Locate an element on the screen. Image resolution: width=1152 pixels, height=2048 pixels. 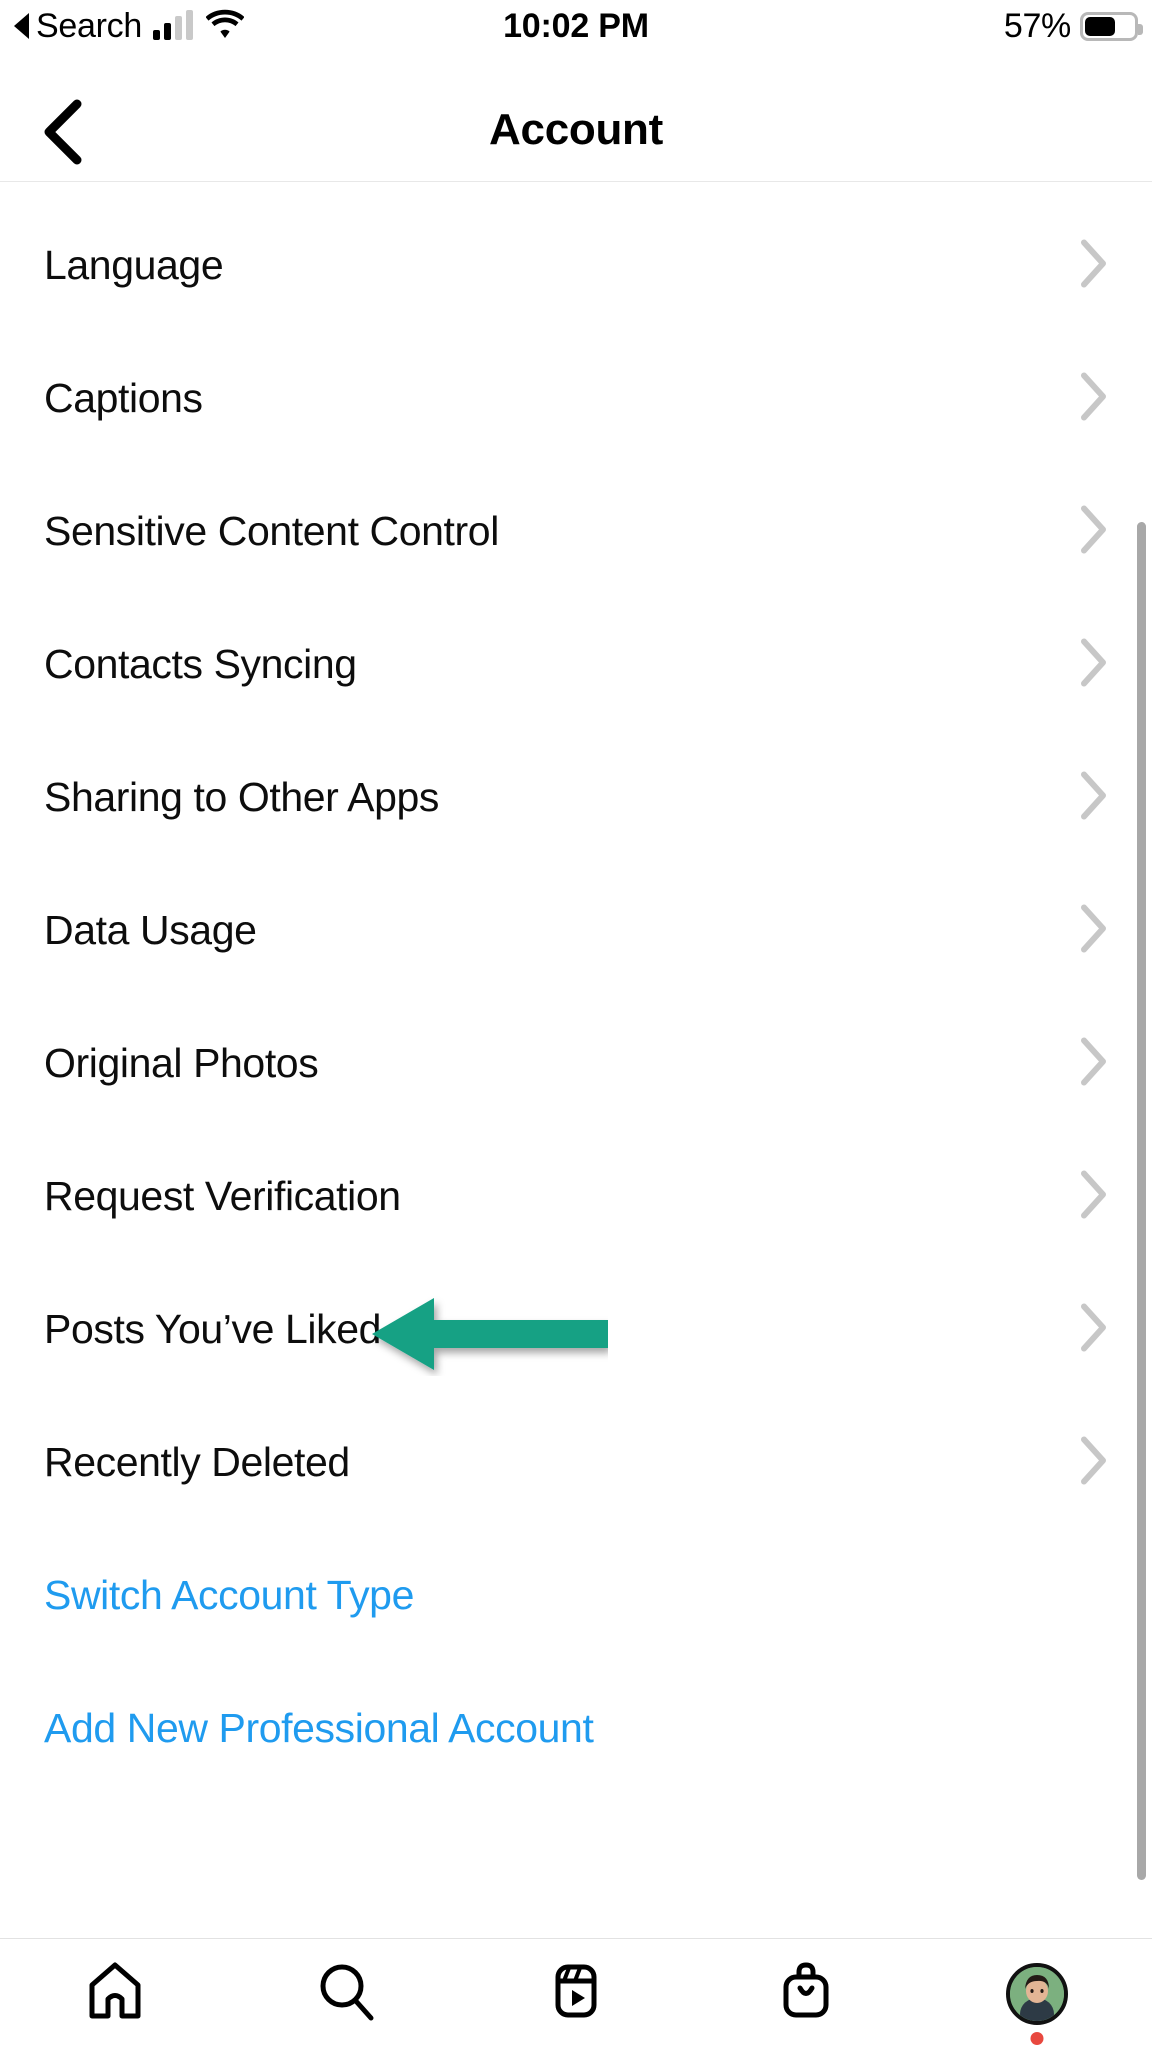
settings-row-label: Sensitive Content Control is located at coordinates (271, 531).